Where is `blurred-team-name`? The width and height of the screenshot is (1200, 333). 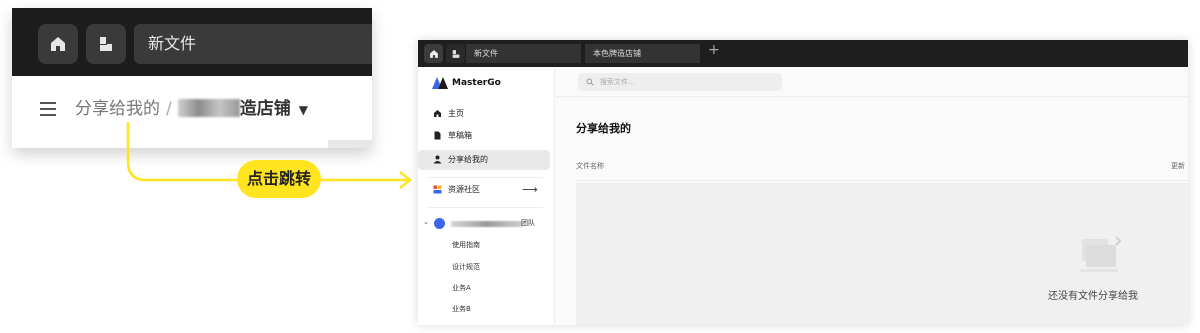 blurred-team-name is located at coordinates (487, 224).